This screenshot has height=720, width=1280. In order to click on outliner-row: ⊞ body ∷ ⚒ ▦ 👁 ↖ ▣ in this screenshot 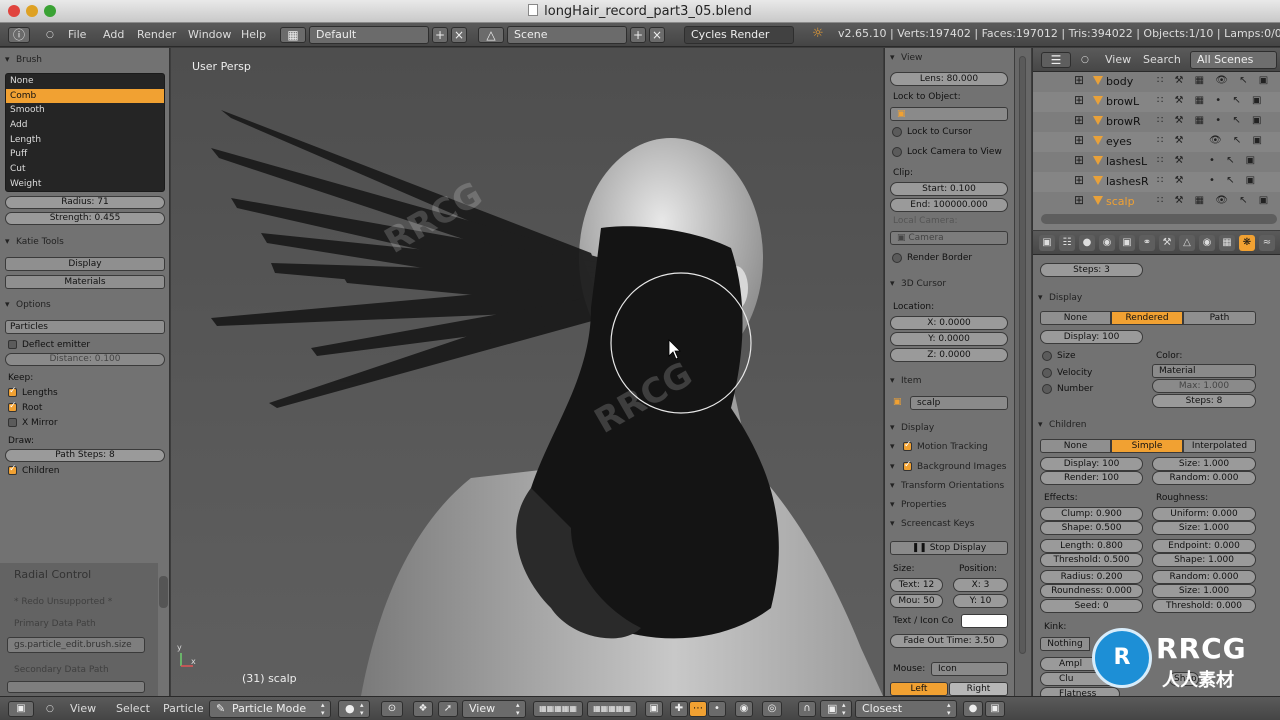, I will do `click(1156, 82)`.